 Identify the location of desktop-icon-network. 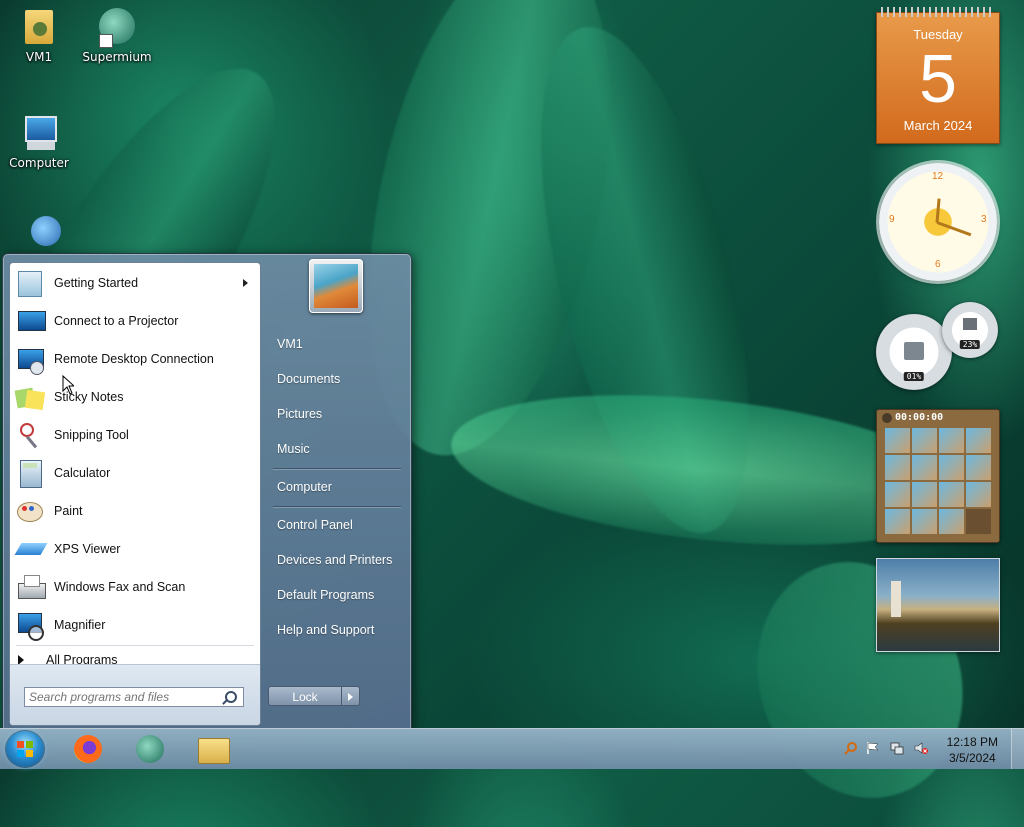
(39, 234).